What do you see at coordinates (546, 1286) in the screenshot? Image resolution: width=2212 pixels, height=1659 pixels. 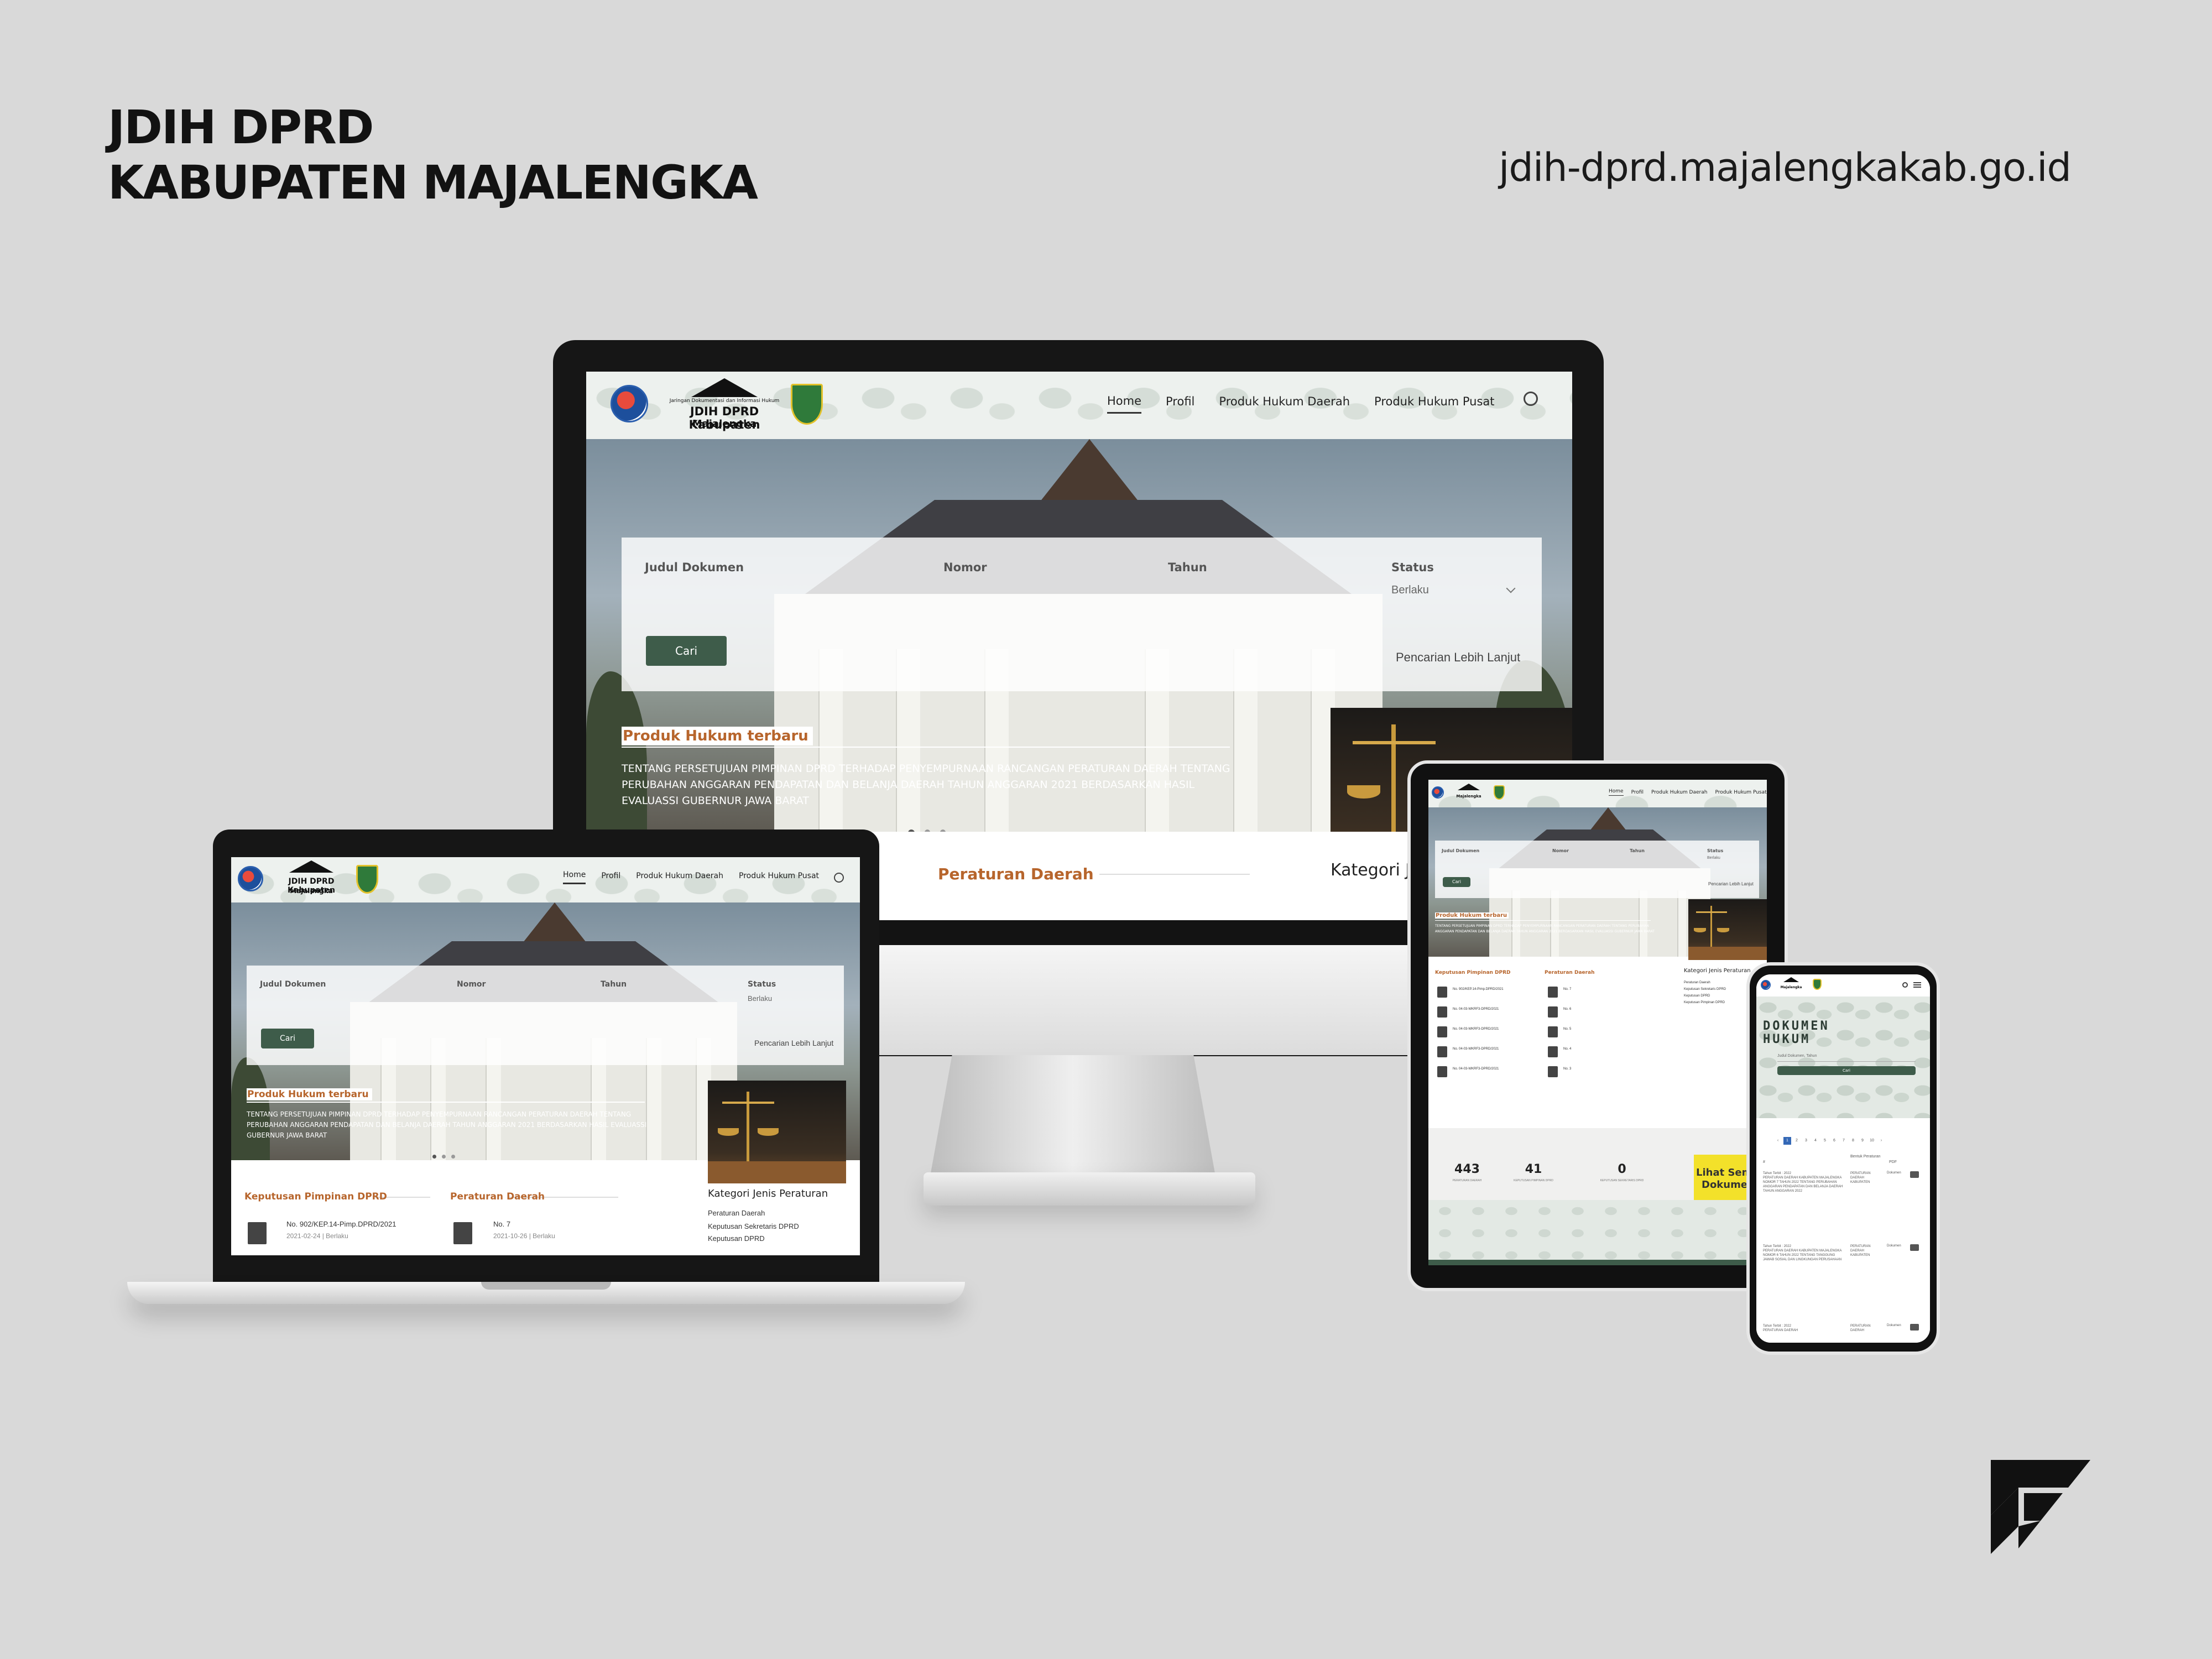 I see `laptop-notch` at bounding box center [546, 1286].